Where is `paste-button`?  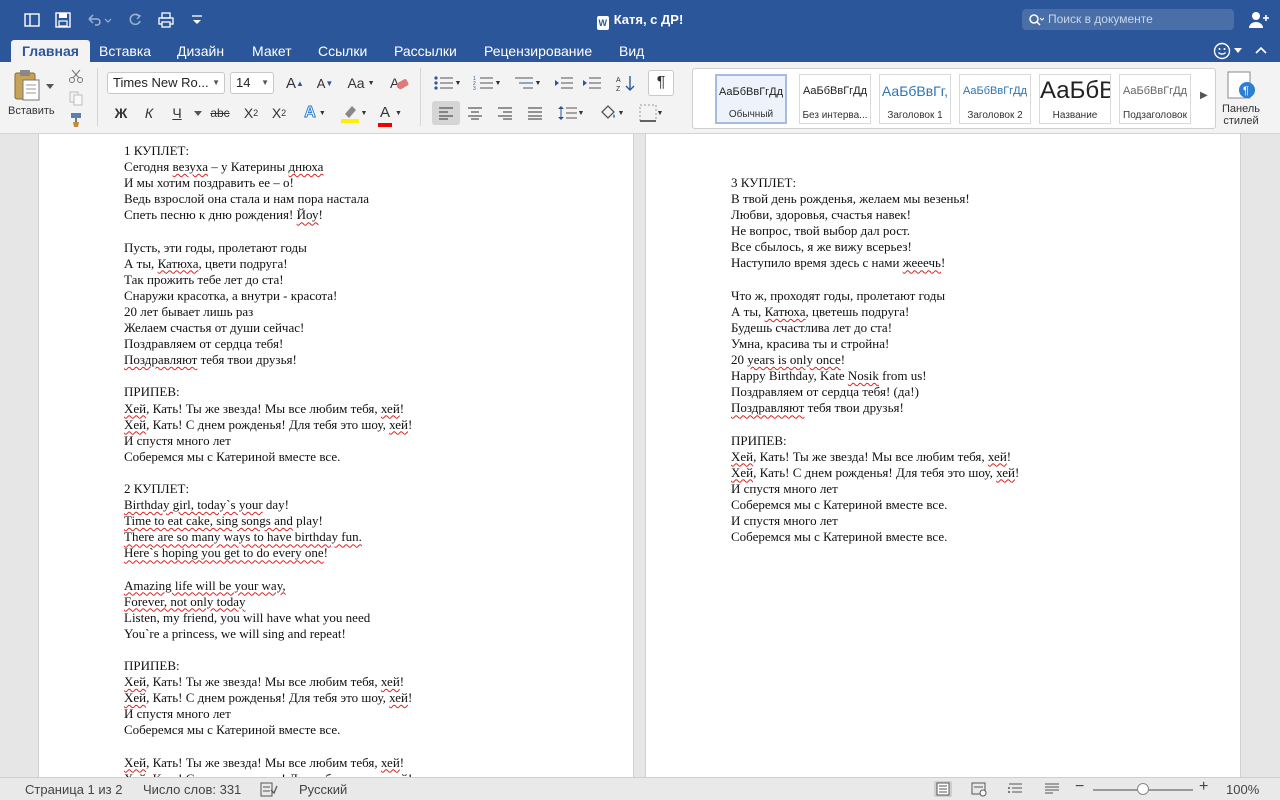 paste-button is located at coordinates (27, 85).